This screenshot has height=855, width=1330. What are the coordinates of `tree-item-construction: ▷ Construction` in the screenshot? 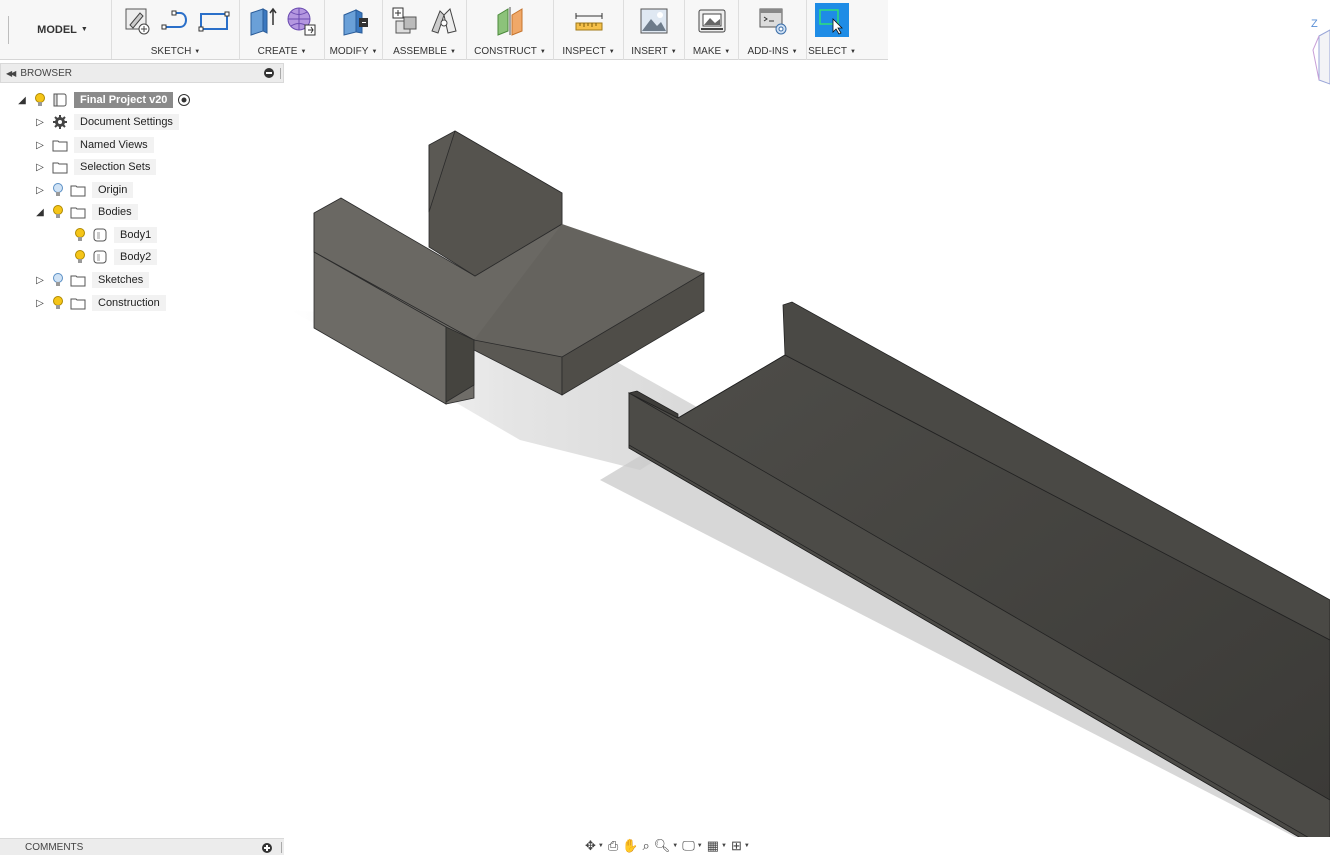 It's located at (100, 303).